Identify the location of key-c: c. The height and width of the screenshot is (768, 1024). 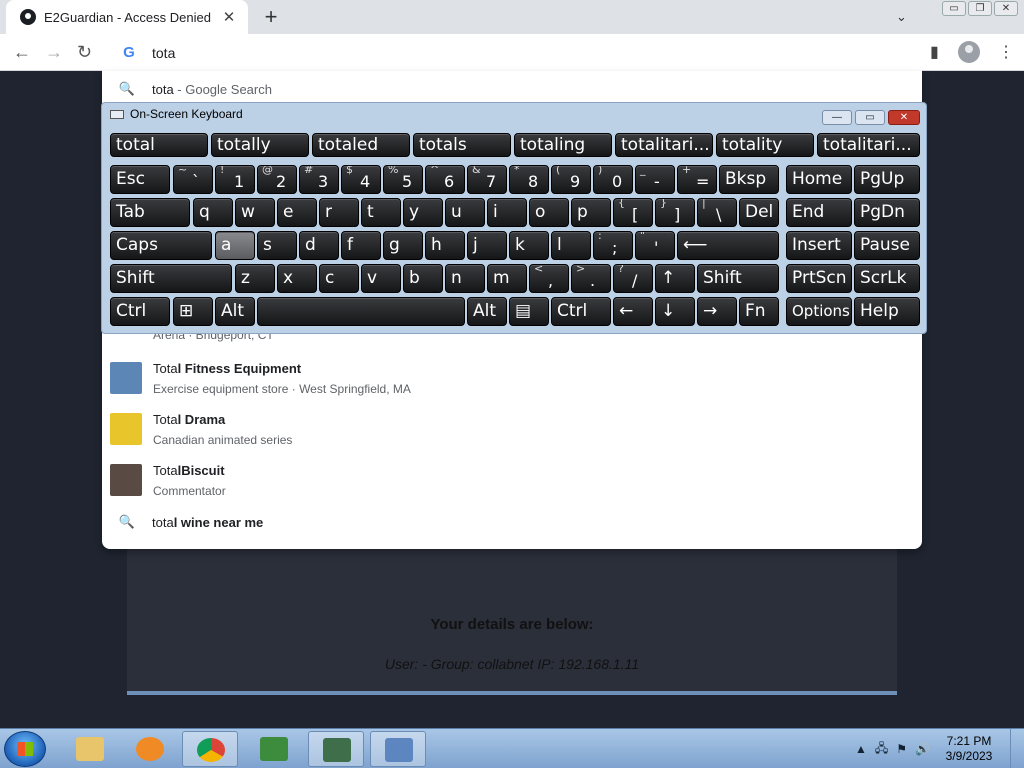
(339, 278).